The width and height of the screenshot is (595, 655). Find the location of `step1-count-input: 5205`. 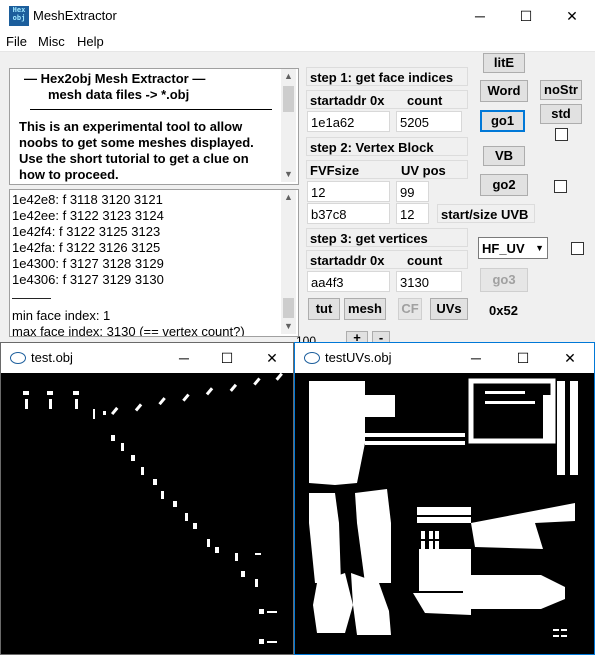

step1-count-input: 5205 is located at coordinates (429, 121).